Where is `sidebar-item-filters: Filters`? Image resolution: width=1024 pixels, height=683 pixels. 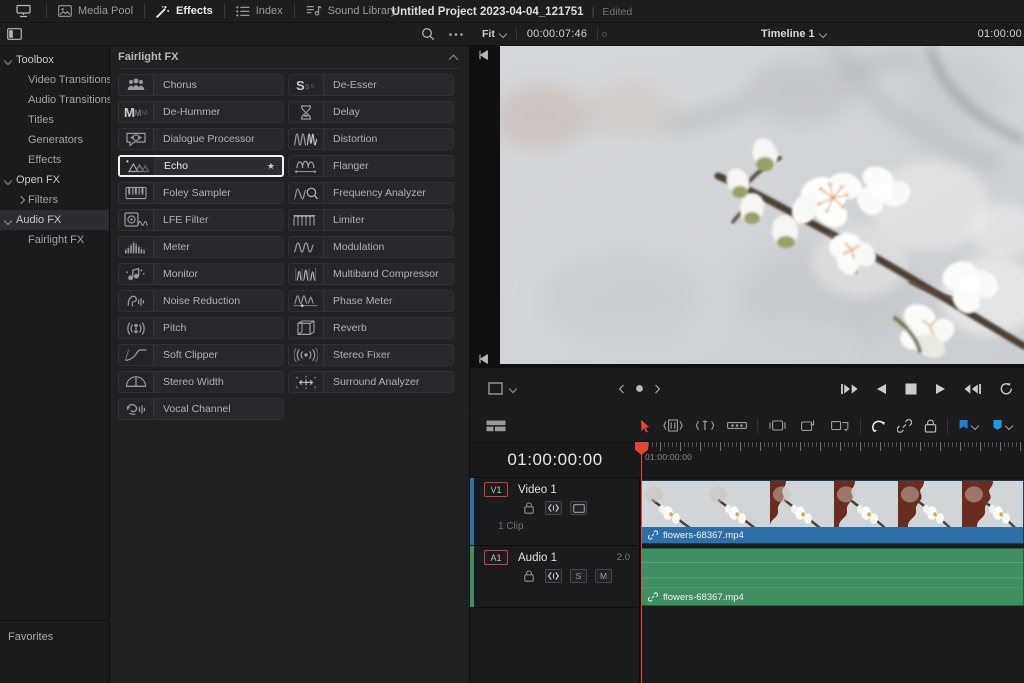
sidebar-item-filters: Filters is located at coordinates (54, 200).